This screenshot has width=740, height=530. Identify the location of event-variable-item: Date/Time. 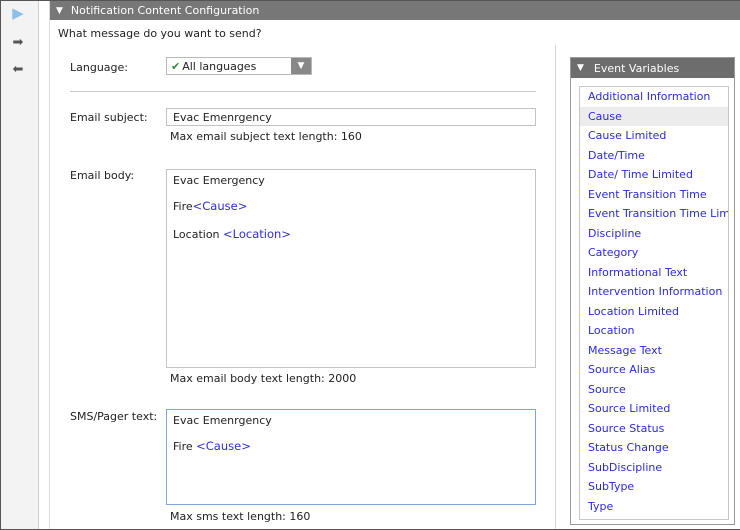
(654, 156).